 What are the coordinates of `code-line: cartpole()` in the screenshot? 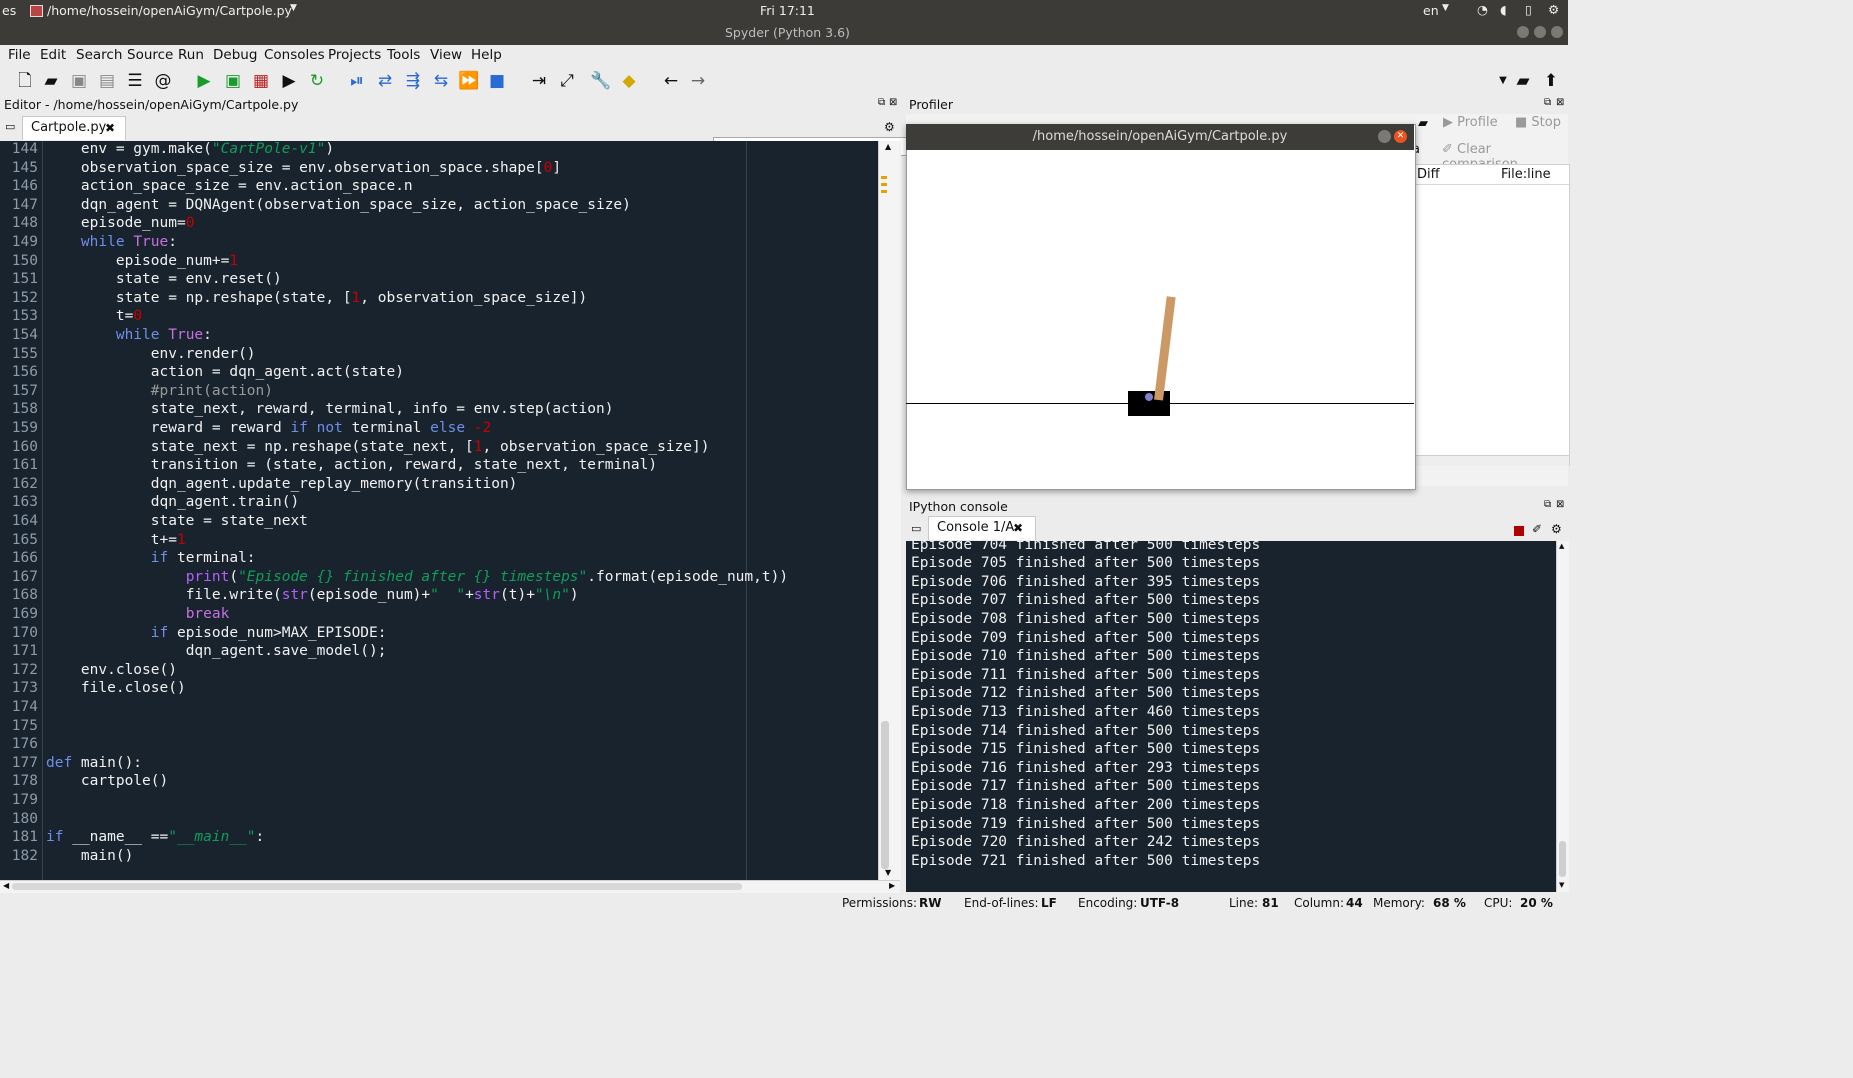 It's located at (107, 781).